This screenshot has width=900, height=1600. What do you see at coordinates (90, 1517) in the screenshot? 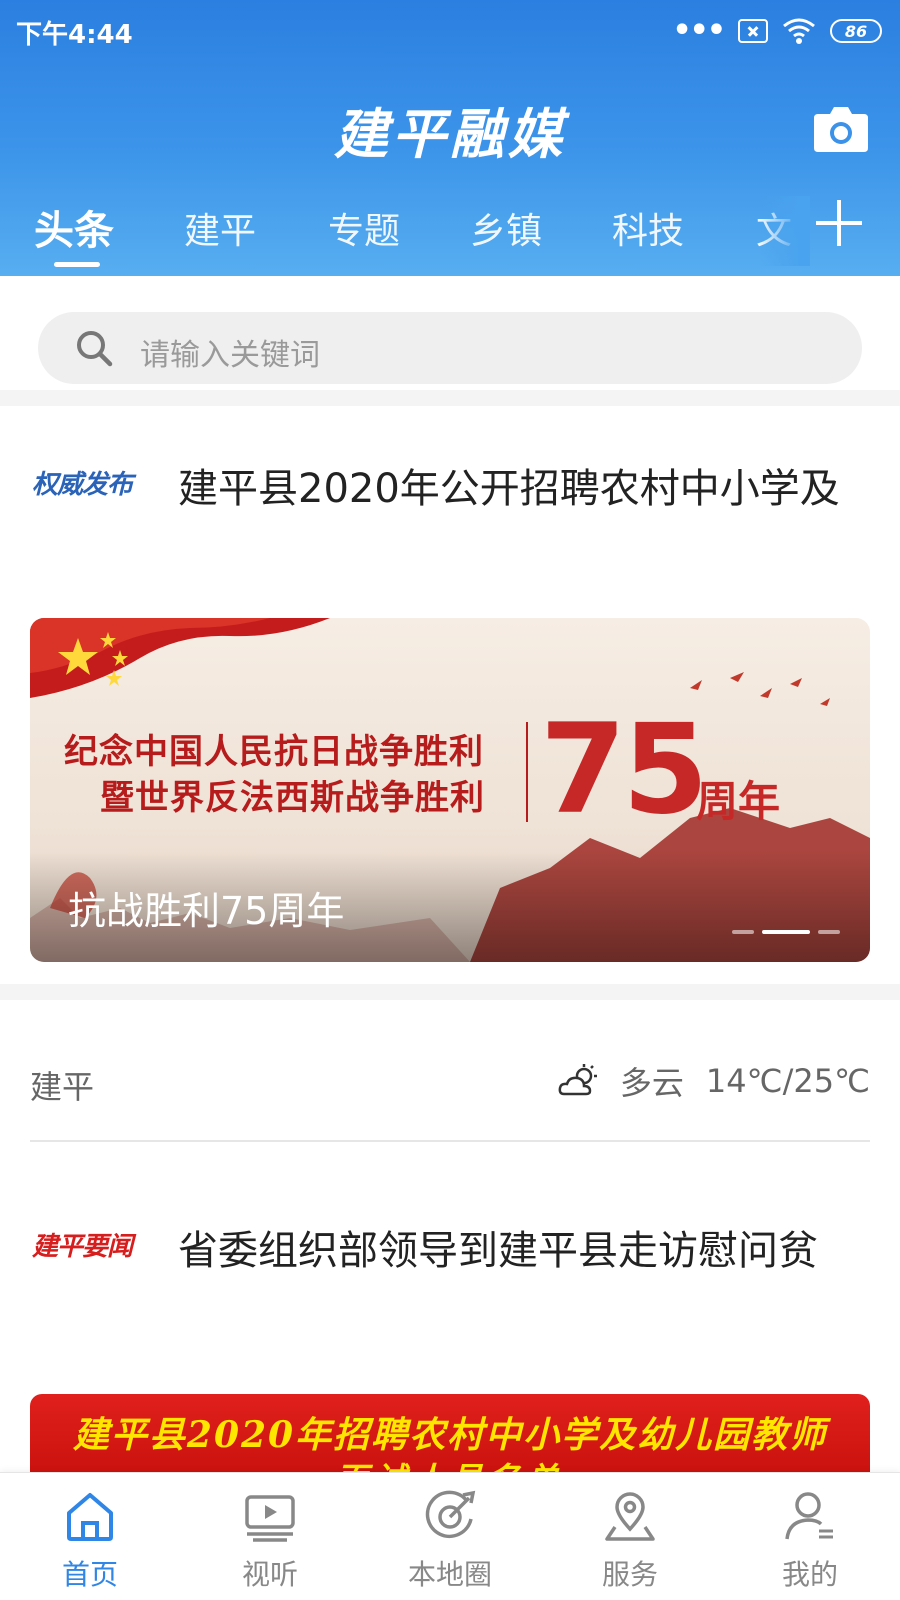
I see `home-icon` at bounding box center [90, 1517].